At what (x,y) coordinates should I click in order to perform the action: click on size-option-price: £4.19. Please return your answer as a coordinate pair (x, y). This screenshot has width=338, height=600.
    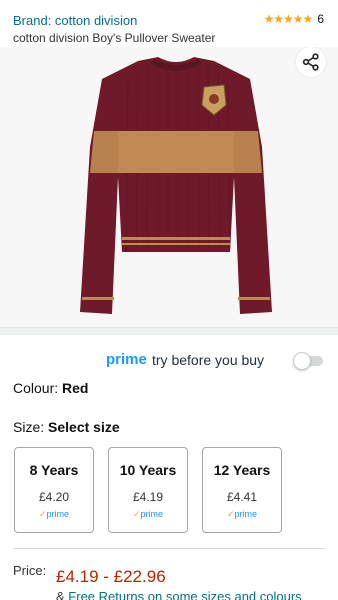
    Looking at the image, I should click on (148, 497).